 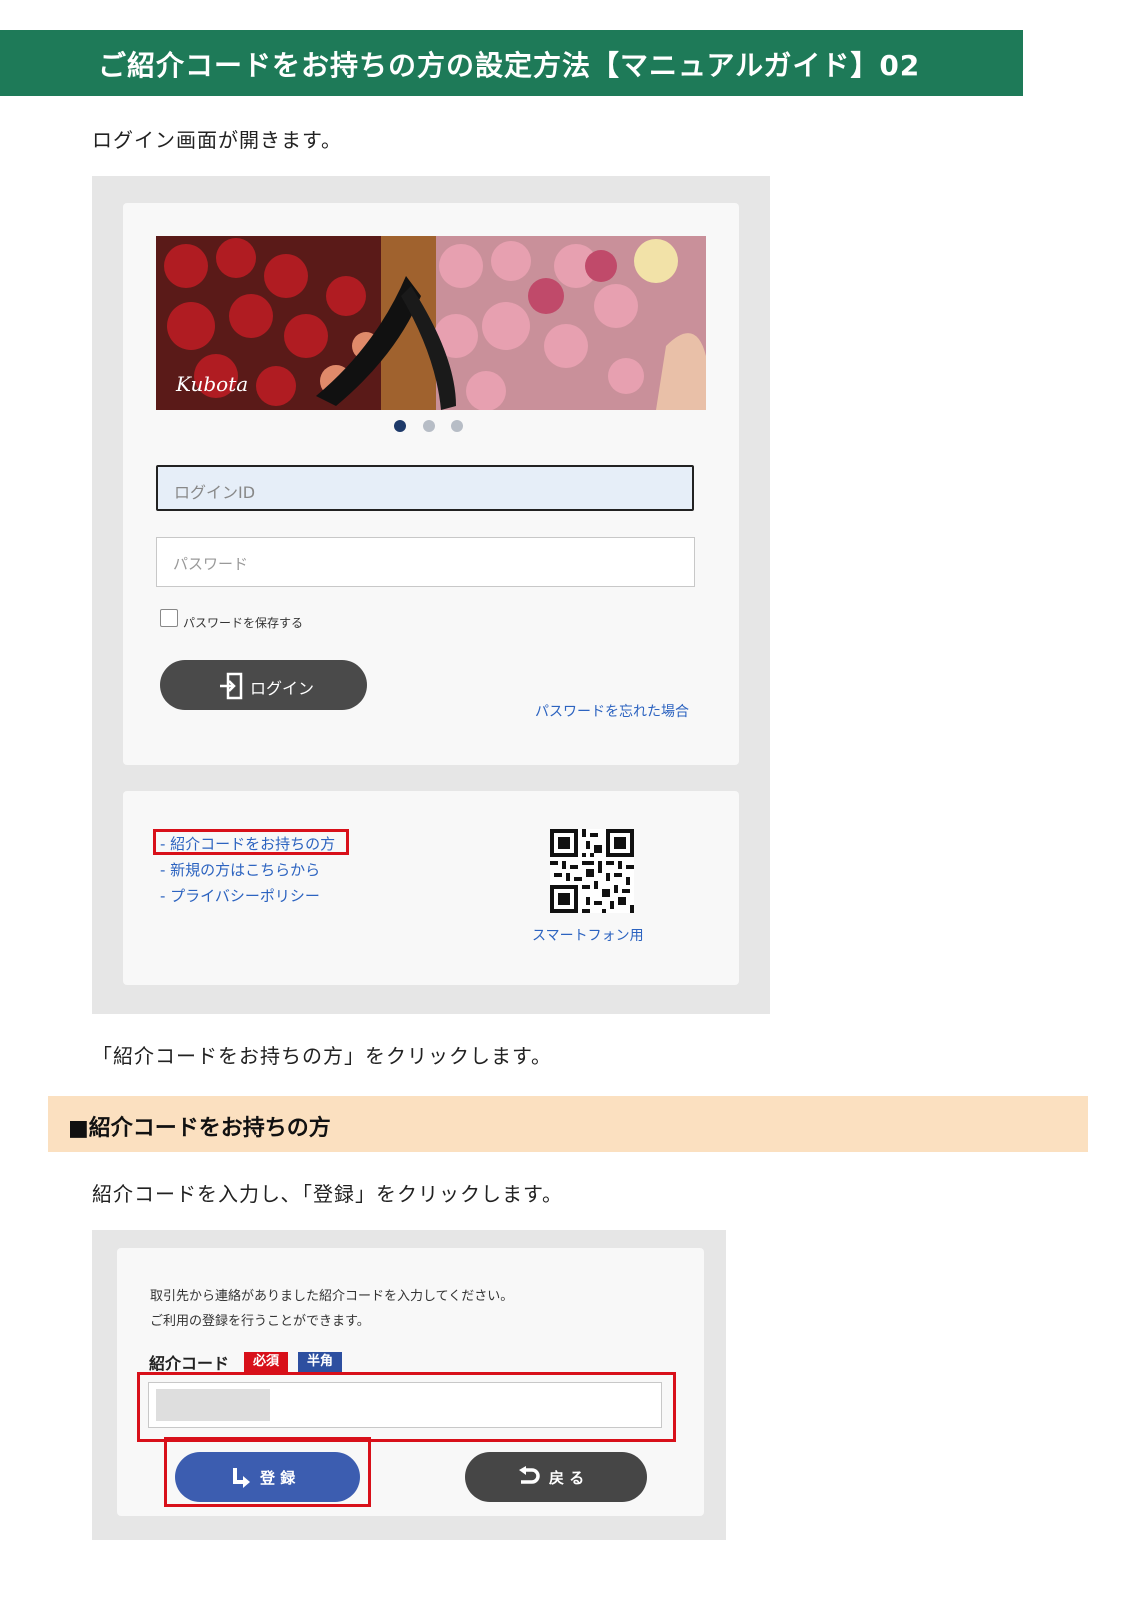 I want to click on privacy-policy-link: - プライバシーポリシー, so click(x=240, y=895).